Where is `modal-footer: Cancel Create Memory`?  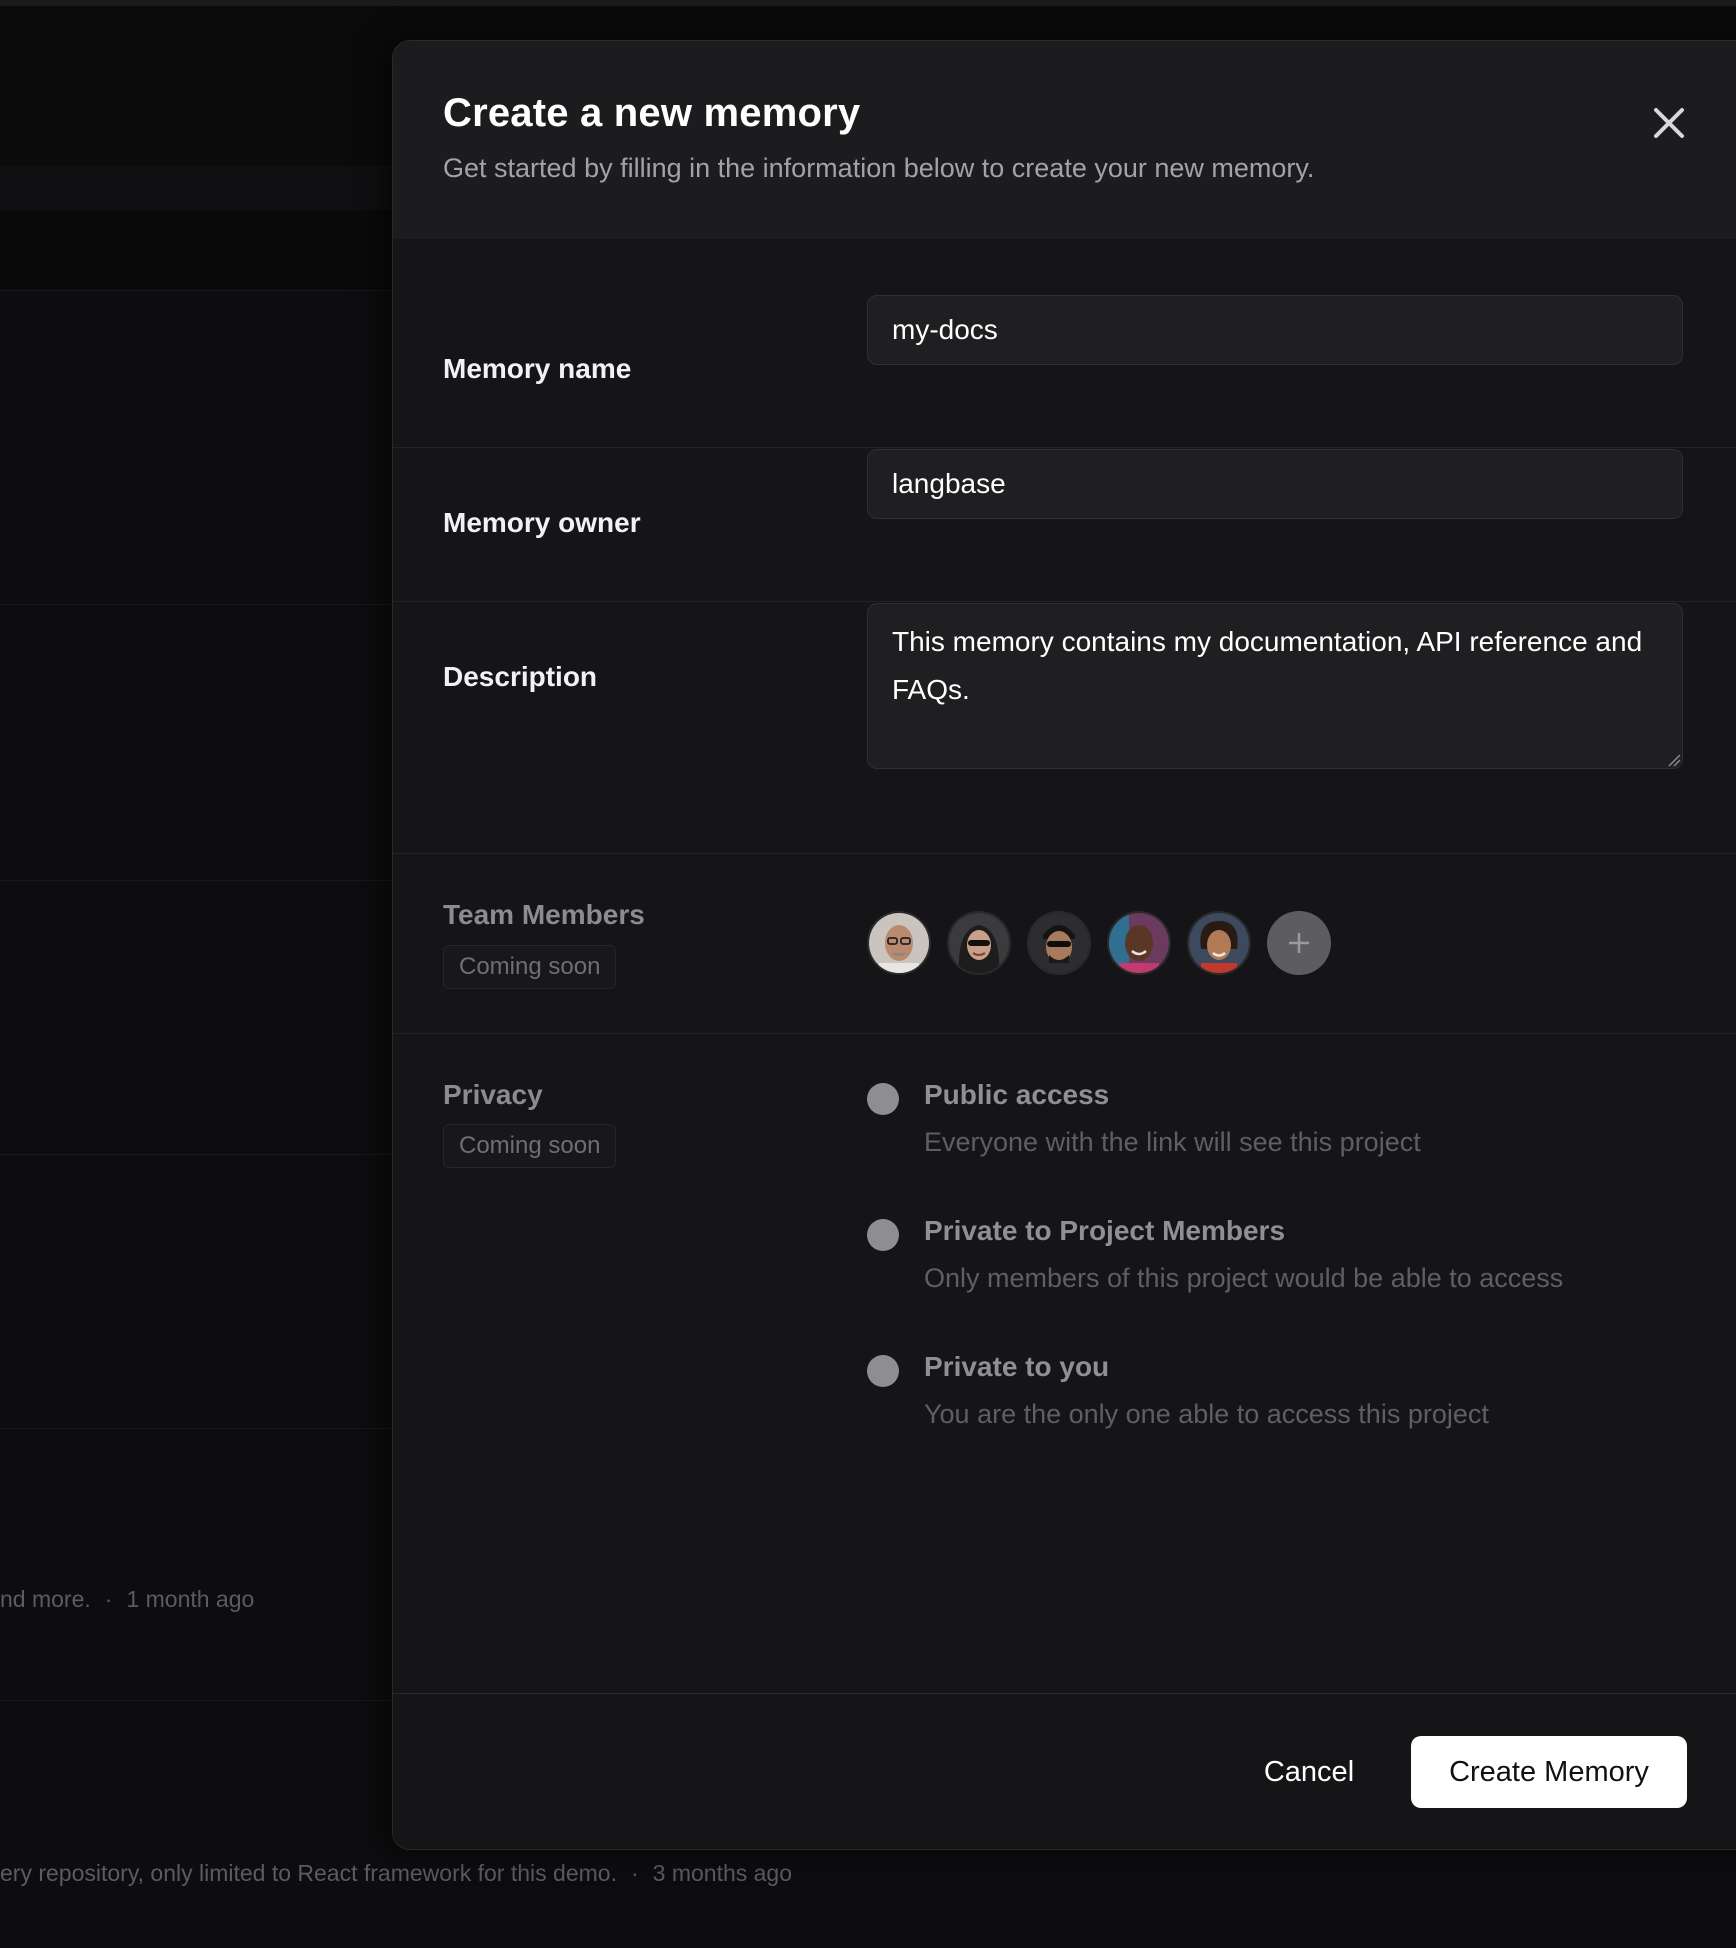
modal-footer: Cancel Create Memory is located at coordinates (1064, 1771).